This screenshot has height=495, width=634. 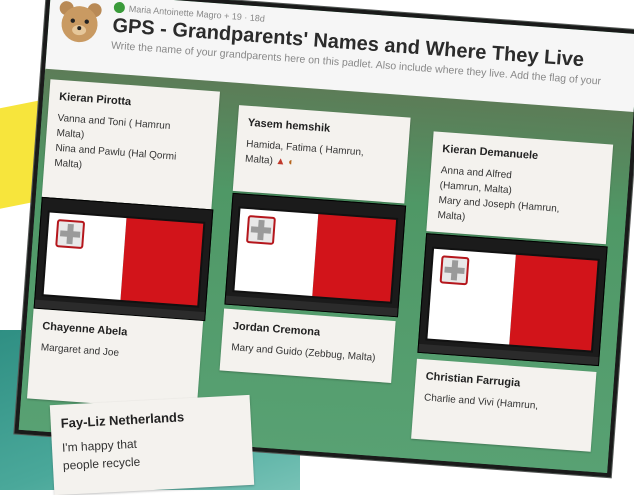 What do you see at coordinates (291, 162) in the screenshot?
I see `shell-icon: ◐` at bounding box center [291, 162].